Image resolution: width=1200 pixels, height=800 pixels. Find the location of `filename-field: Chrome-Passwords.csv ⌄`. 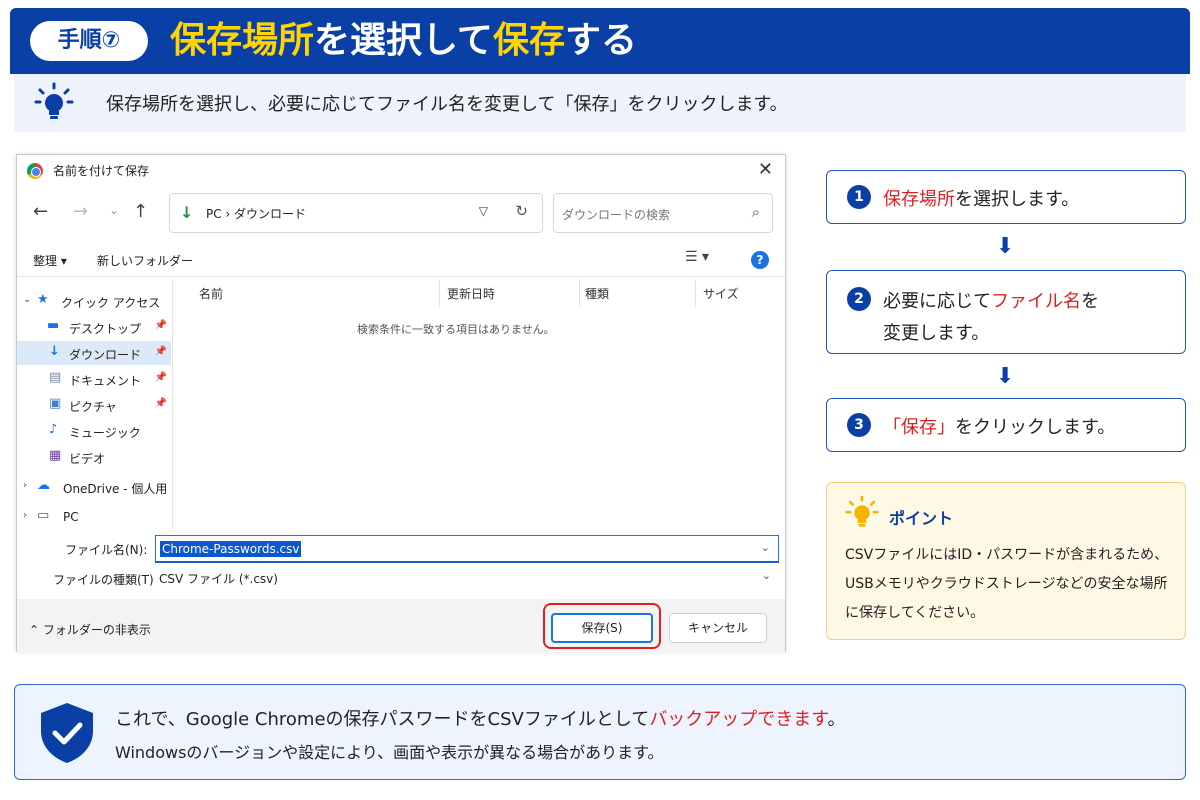

filename-field: Chrome-Passwords.csv ⌄ is located at coordinates (467, 549).